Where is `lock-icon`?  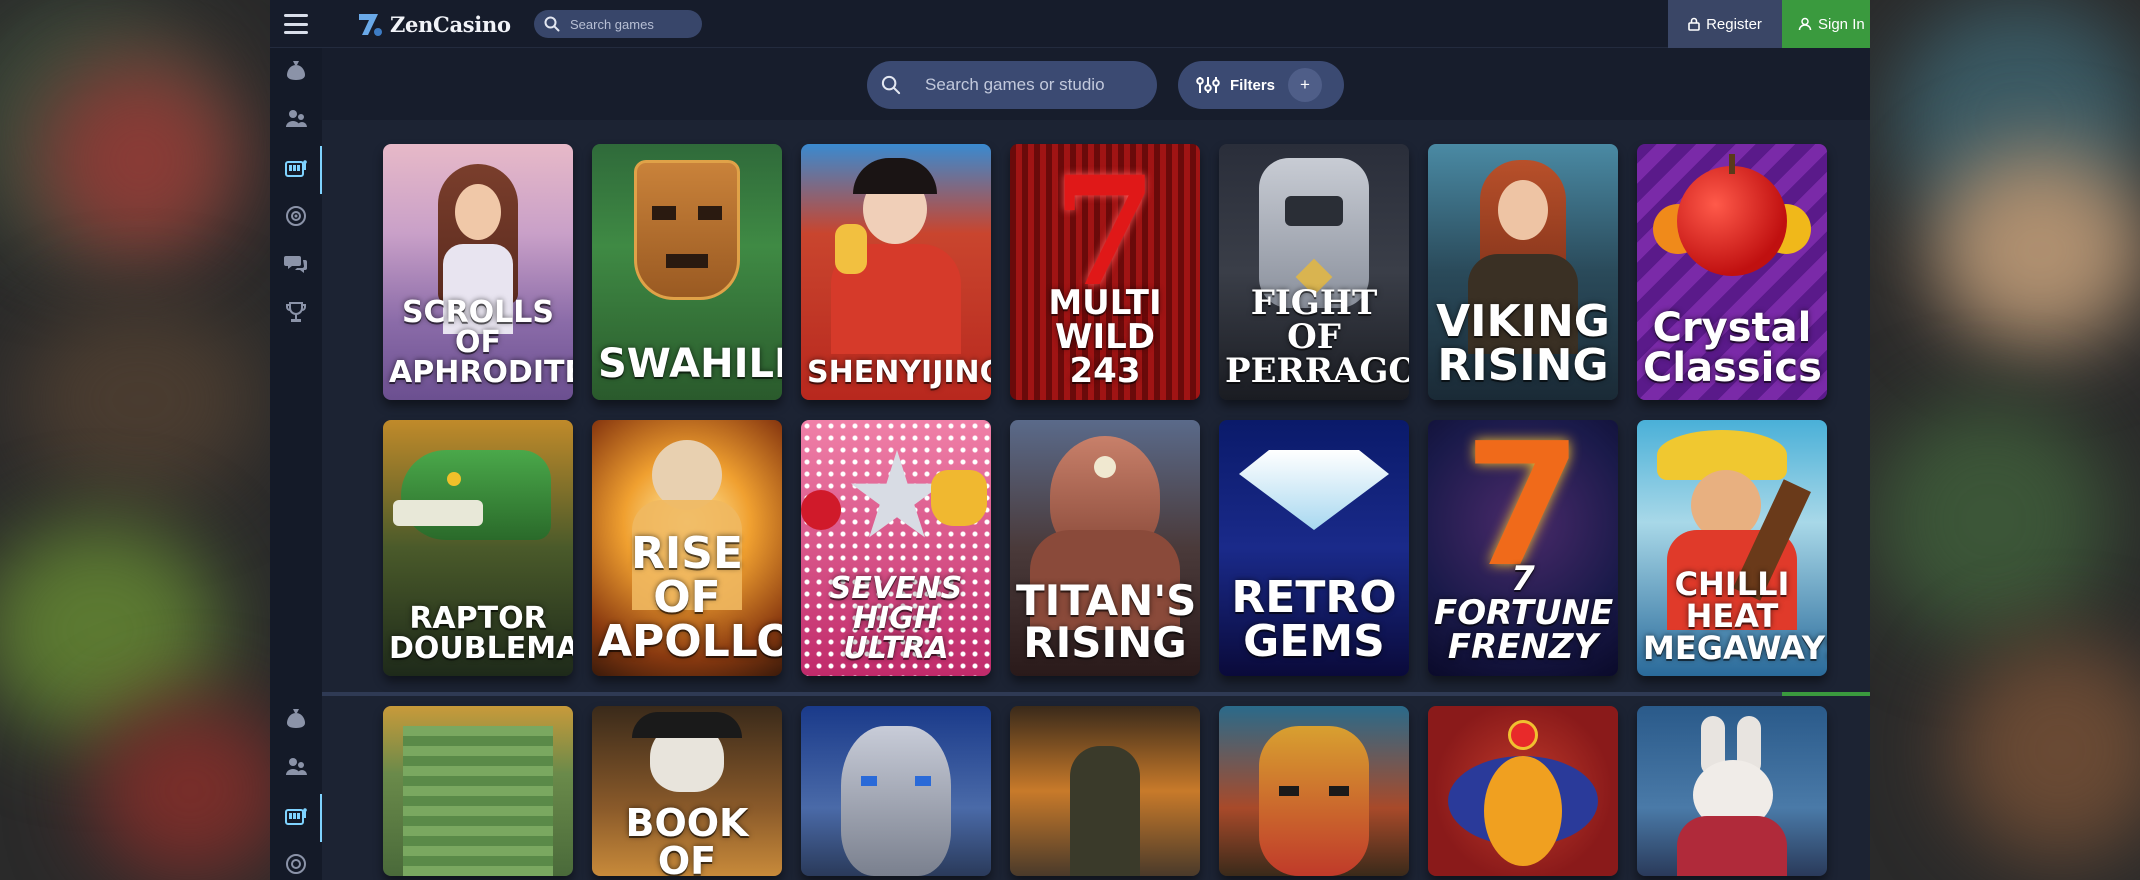
lock-icon is located at coordinates (1694, 24).